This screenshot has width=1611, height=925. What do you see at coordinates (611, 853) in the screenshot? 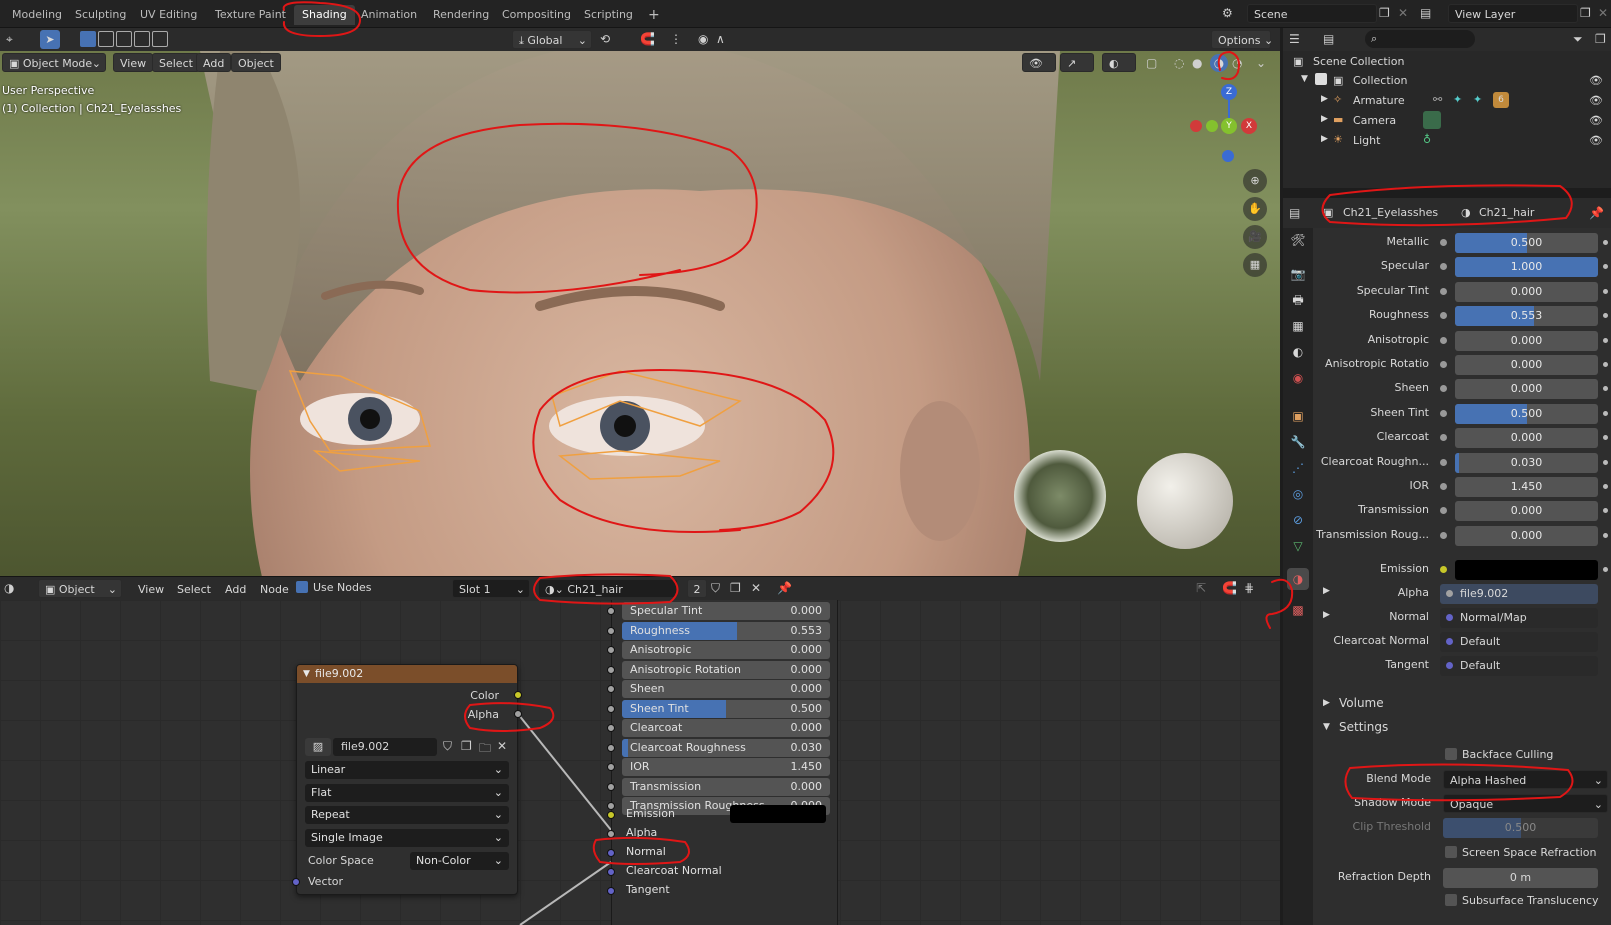
I see `normal-socket` at bounding box center [611, 853].